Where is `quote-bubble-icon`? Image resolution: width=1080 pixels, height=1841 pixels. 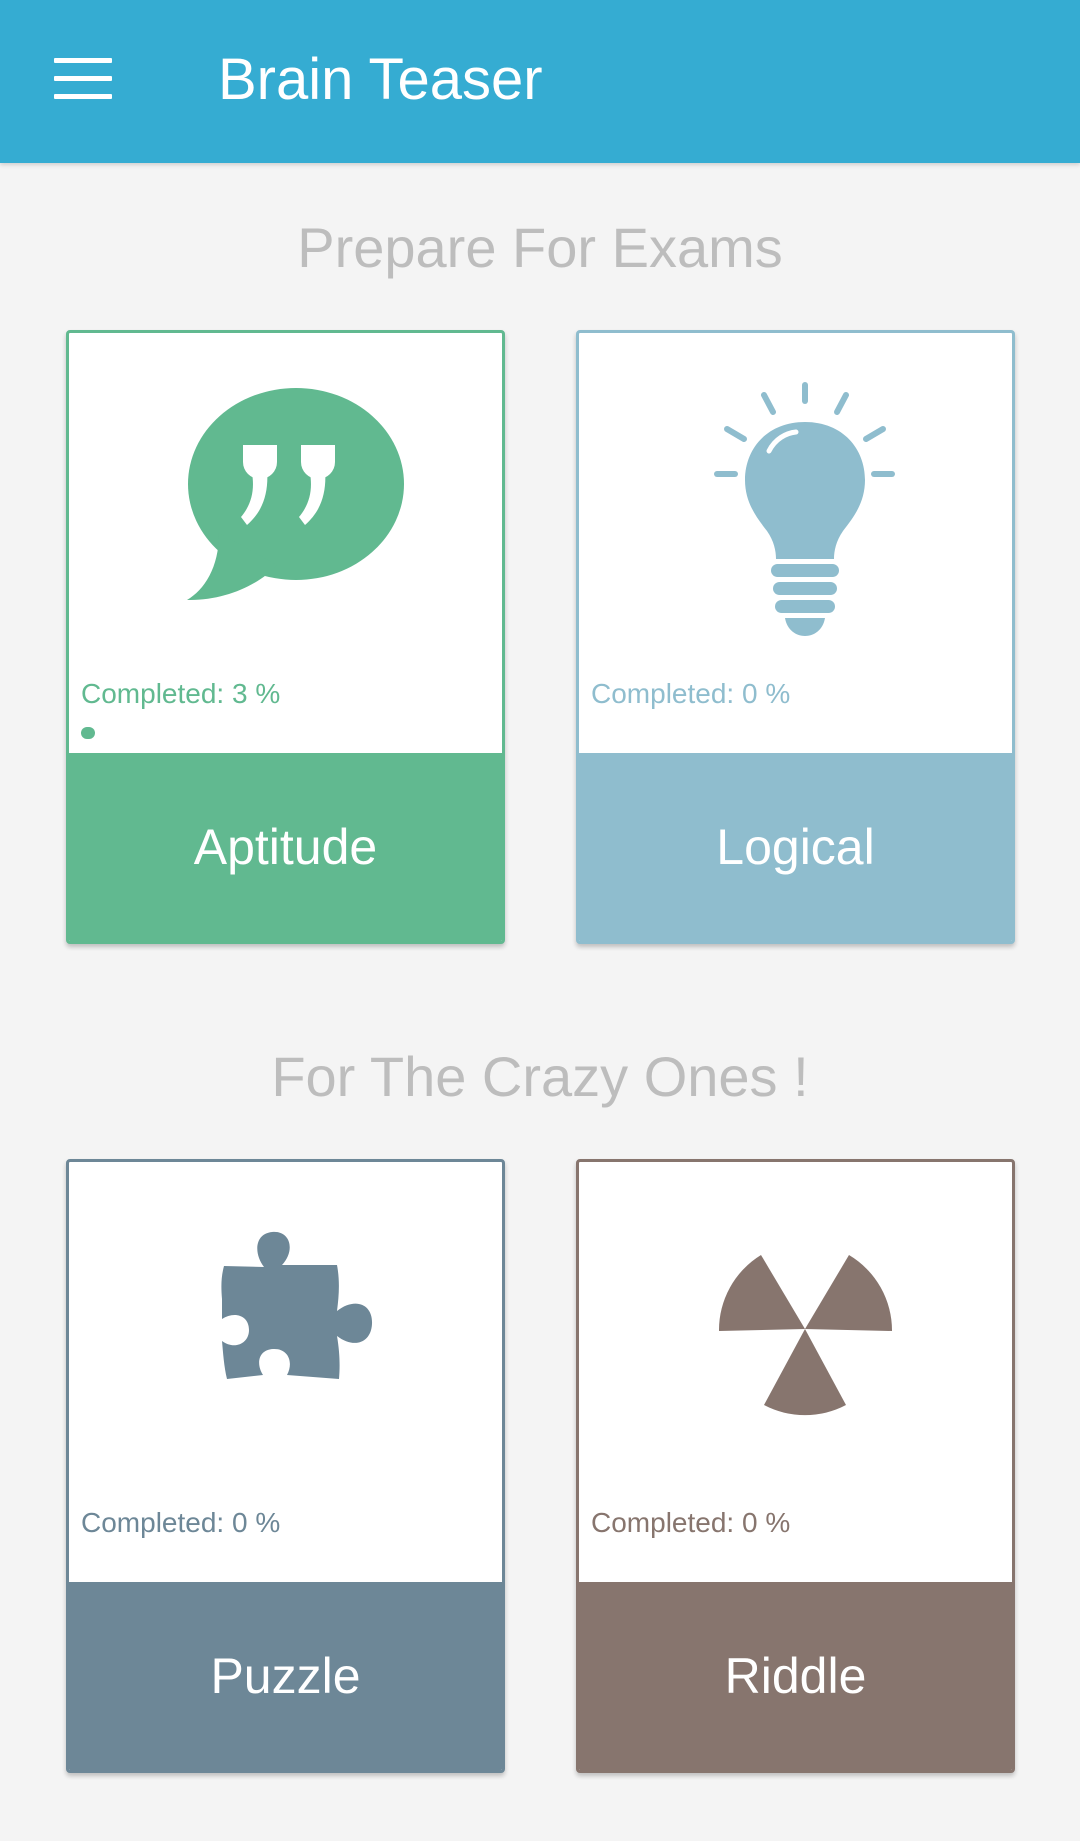
quote-bubble-icon is located at coordinates (285, 498).